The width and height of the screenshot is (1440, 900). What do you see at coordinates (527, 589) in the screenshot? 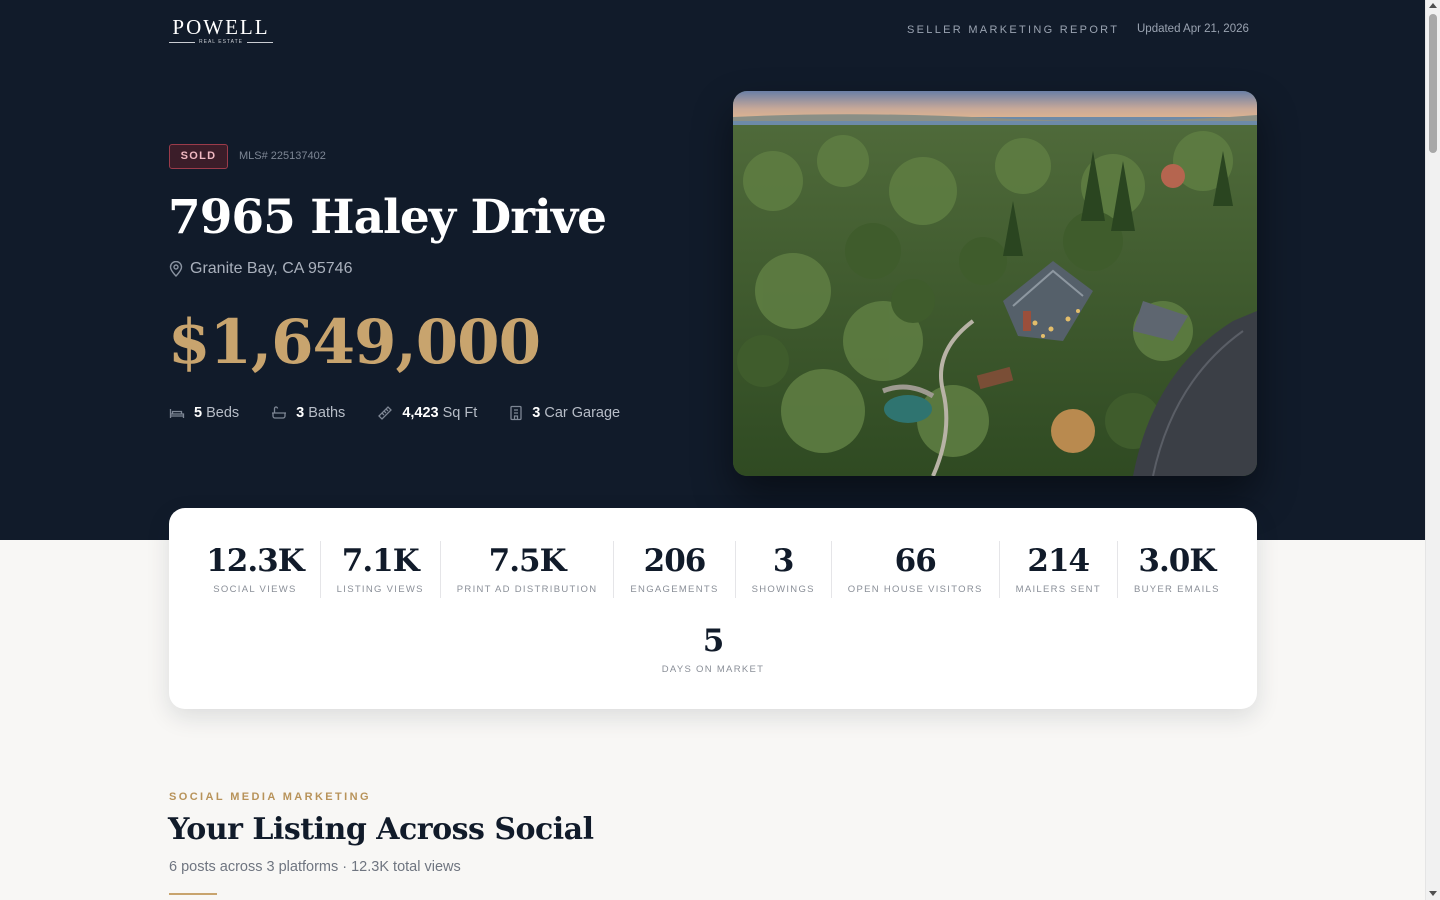
I see `stat-label: Print Ad Distribution` at bounding box center [527, 589].